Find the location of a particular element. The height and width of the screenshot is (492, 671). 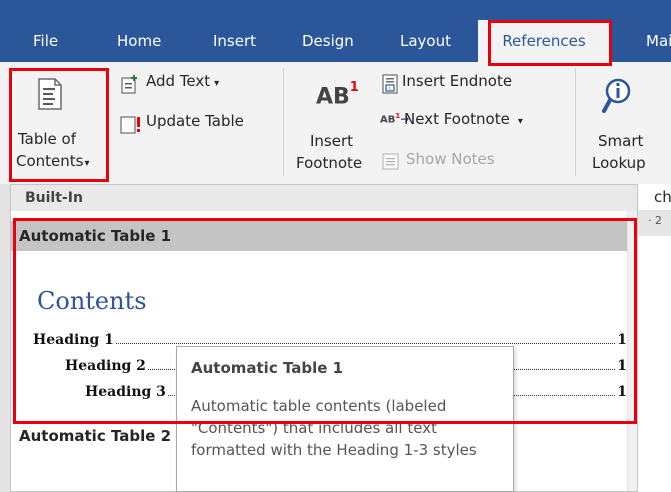

add-text-button: Add Text ▾ is located at coordinates (195, 84).